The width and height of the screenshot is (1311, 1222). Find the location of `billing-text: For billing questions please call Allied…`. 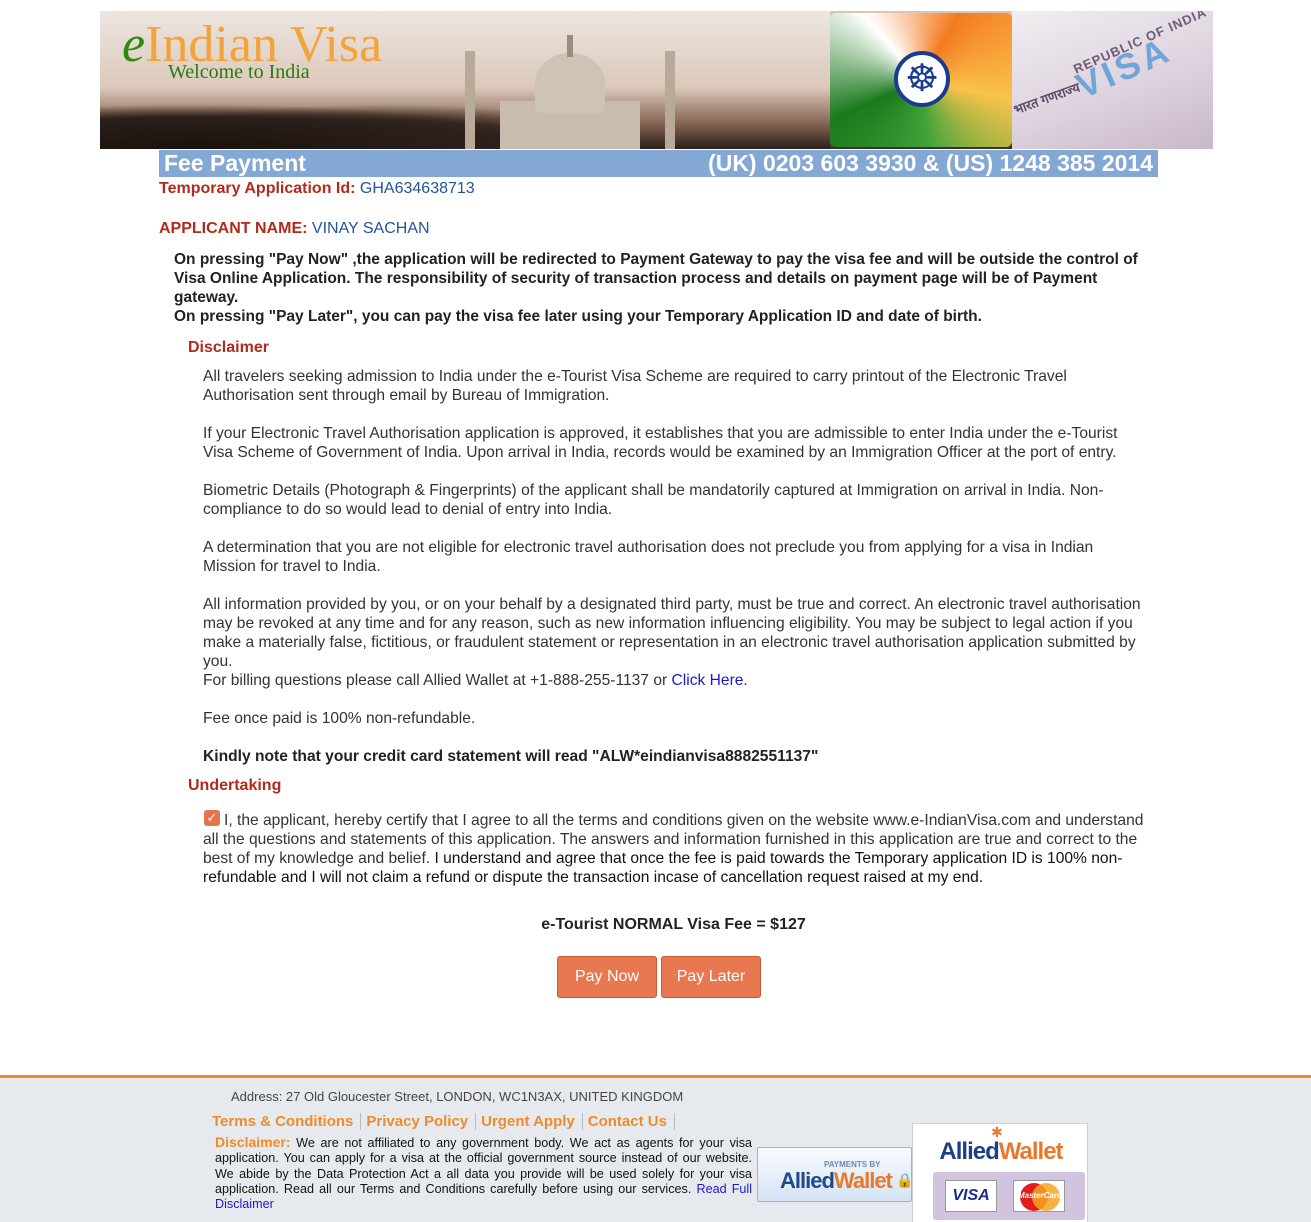

billing-text: For billing questions please call Allied… is located at coordinates (437, 680).